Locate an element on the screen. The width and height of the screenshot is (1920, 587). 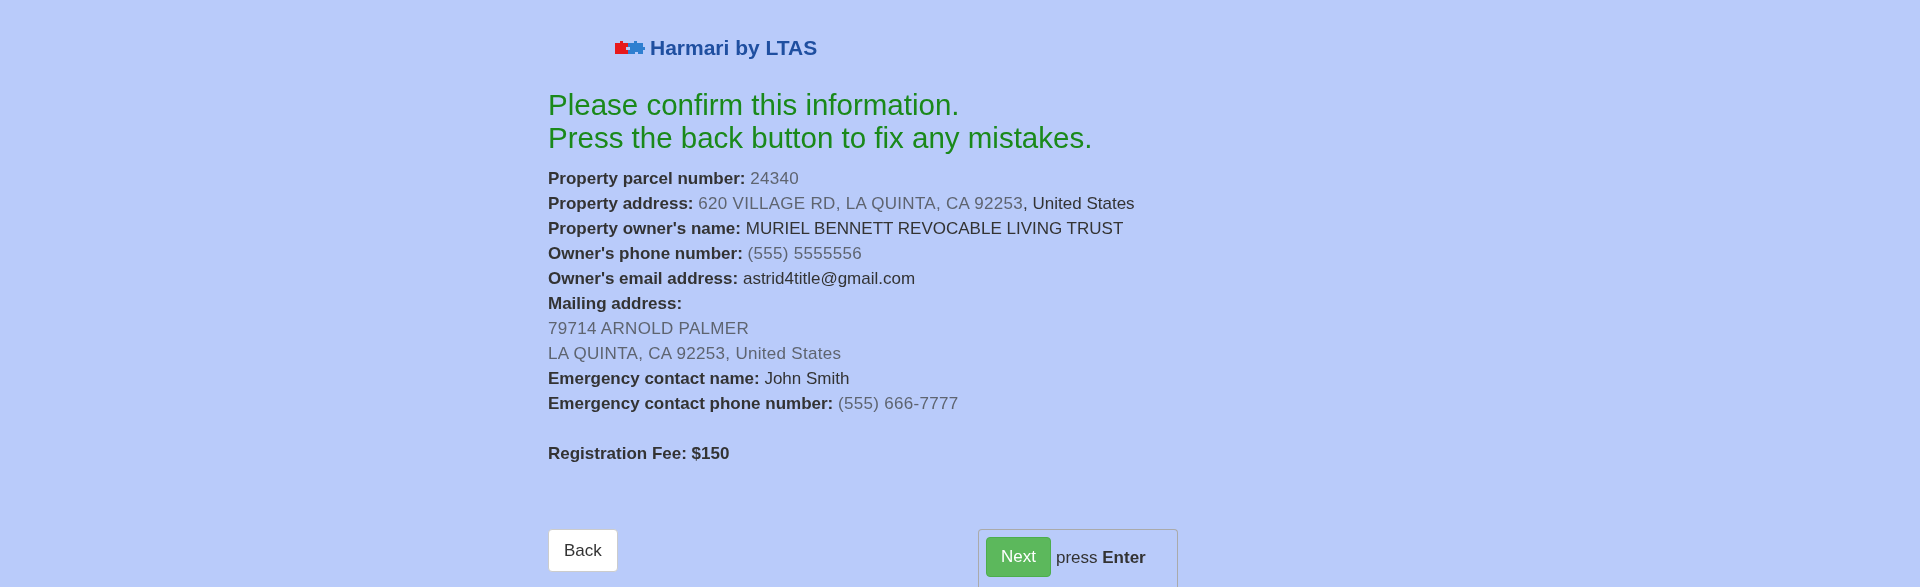
back-button: Back is located at coordinates (583, 550).